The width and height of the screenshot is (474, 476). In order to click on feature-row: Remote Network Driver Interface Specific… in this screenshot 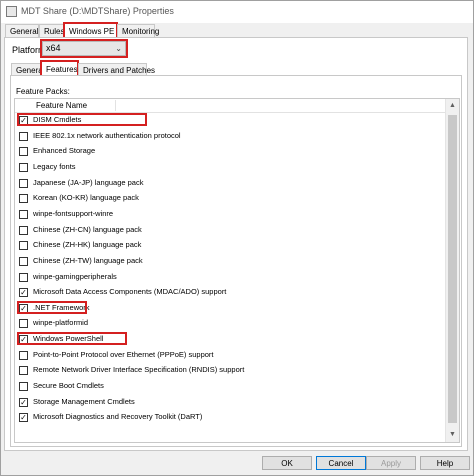, I will do `click(227, 370)`.